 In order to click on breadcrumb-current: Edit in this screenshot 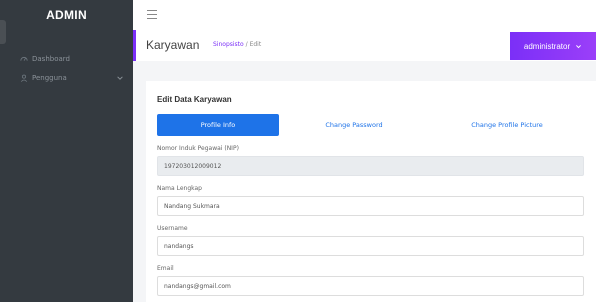, I will do `click(255, 44)`.